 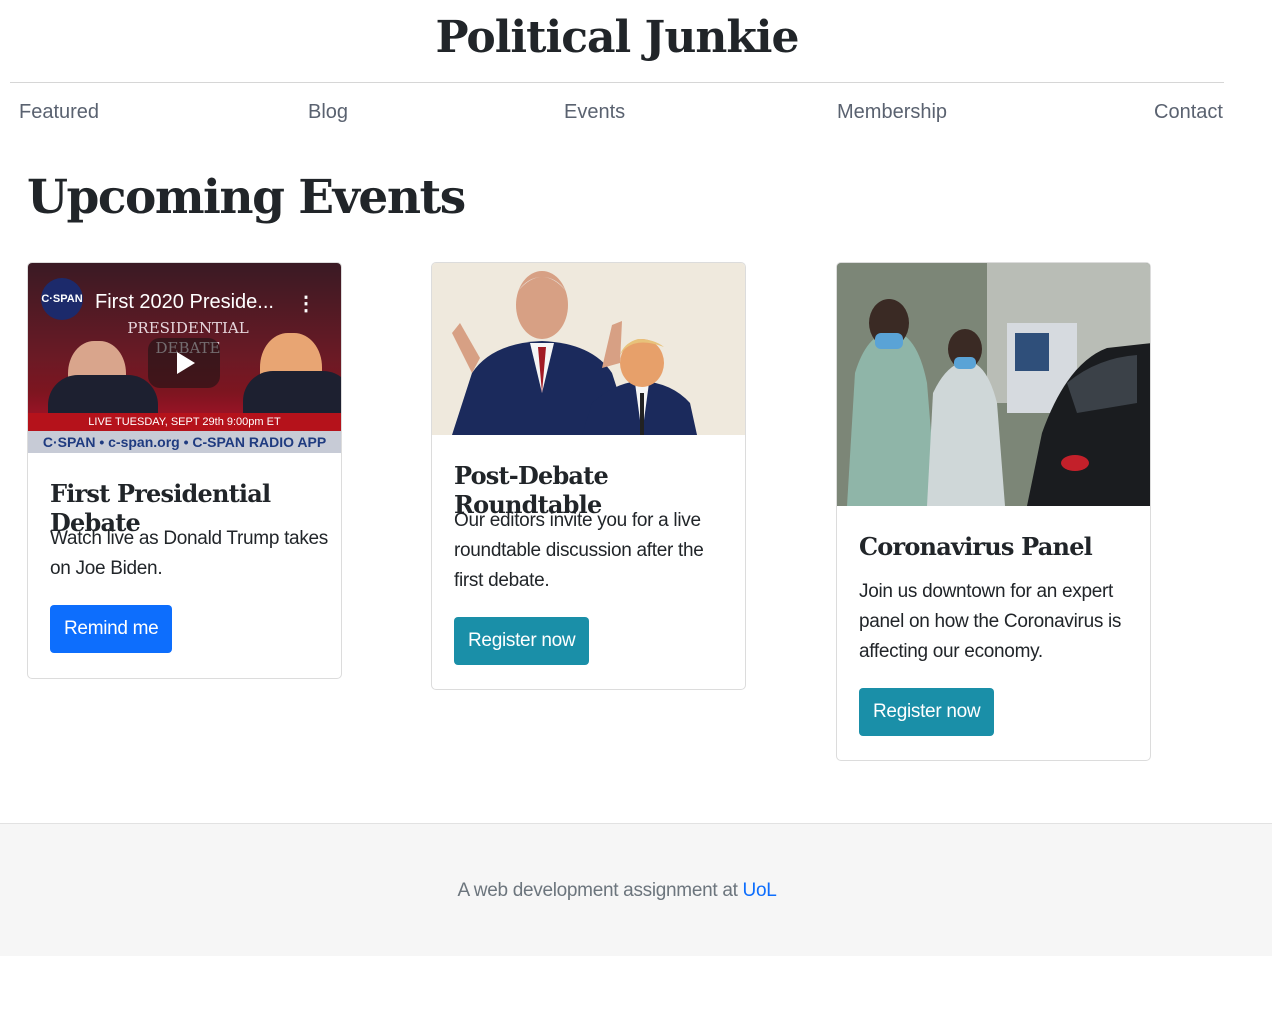 What do you see at coordinates (1188, 112) in the screenshot?
I see `nav-contact: Contact` at bounding box center [1188, 112].